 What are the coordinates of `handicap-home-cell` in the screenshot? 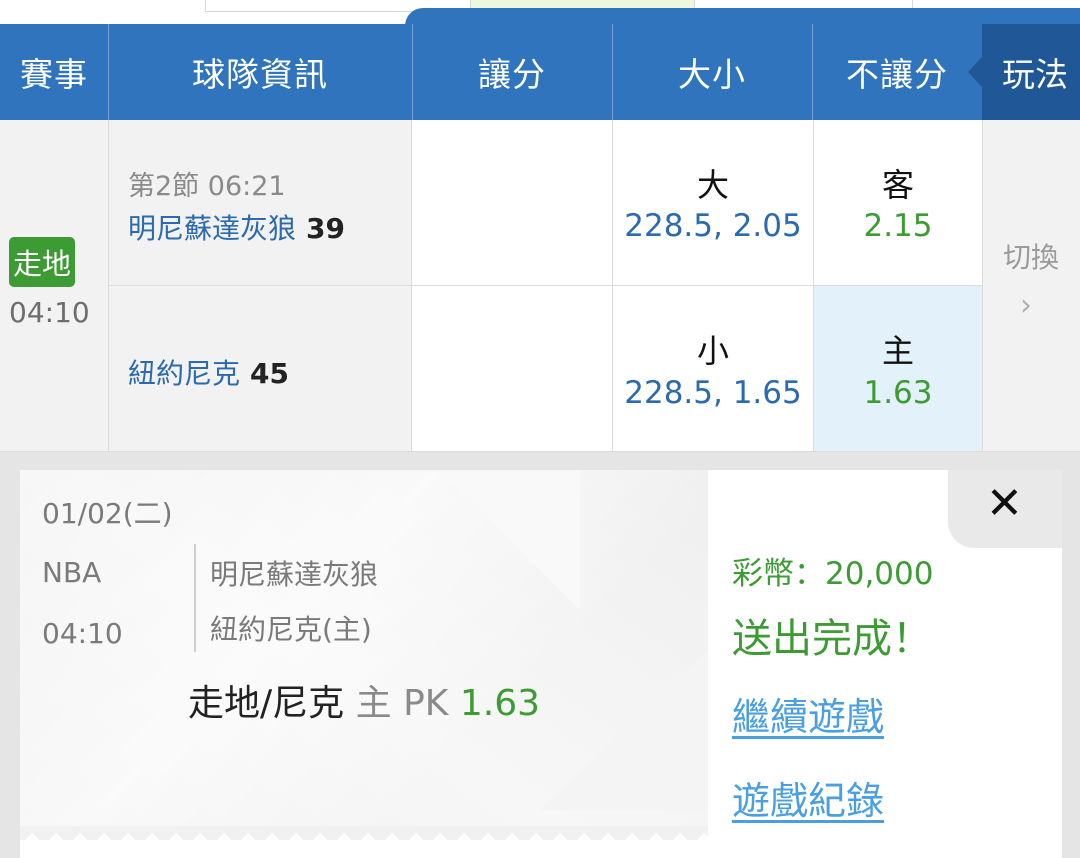 It's located at (512, 369).